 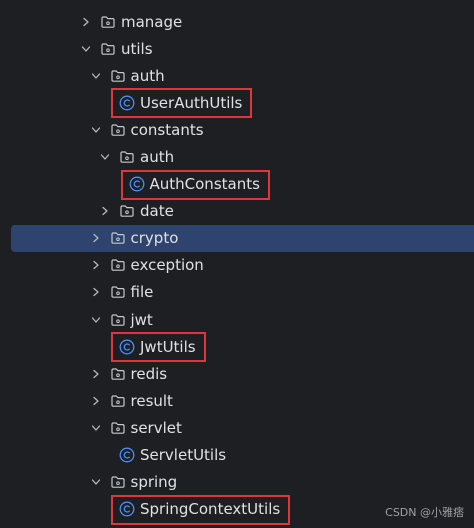 I want to click on tree-item-content: result, so click(x=86, y=400).